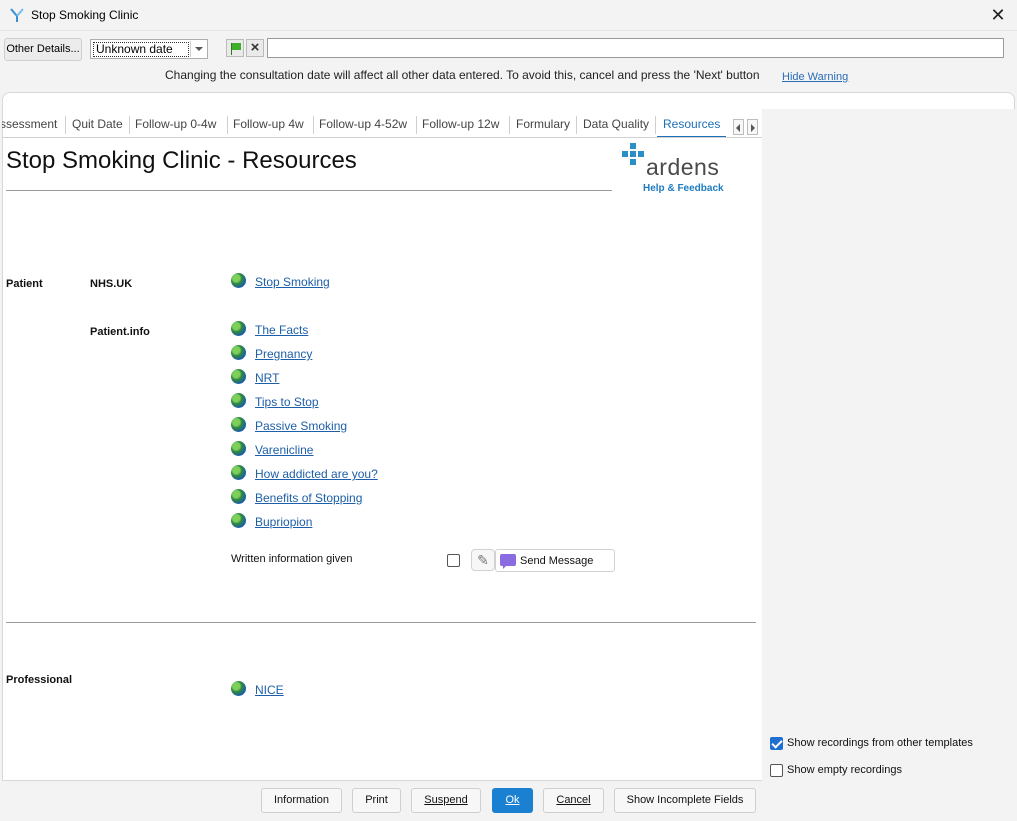 Image resolution: width=1017 pixels, height=821 pixels. I want to click on tab-follow-up-0-4w: Follow-up 0-4w, so click(175, 124).